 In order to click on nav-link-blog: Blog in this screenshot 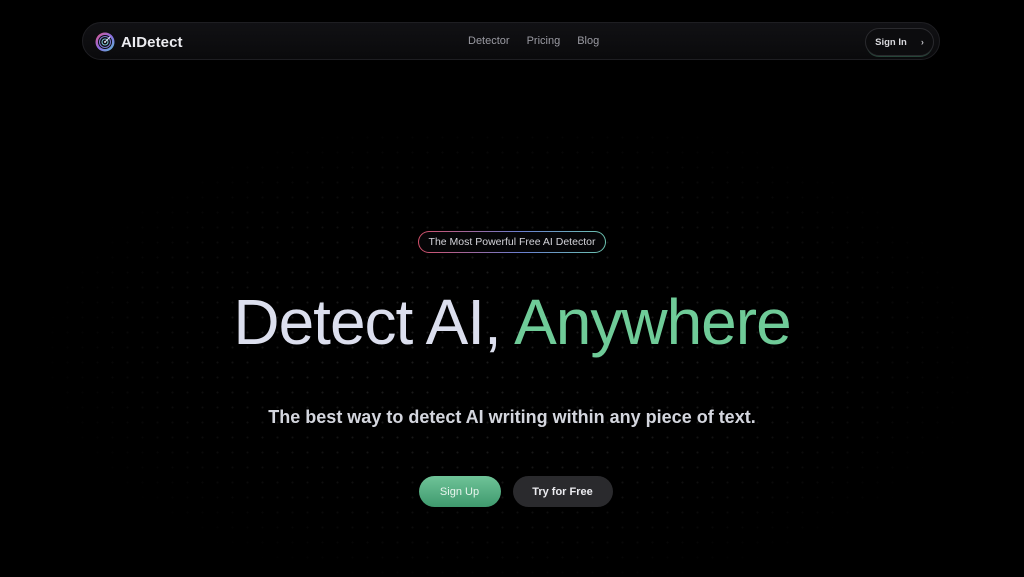, I will do `click(588, 41)`.